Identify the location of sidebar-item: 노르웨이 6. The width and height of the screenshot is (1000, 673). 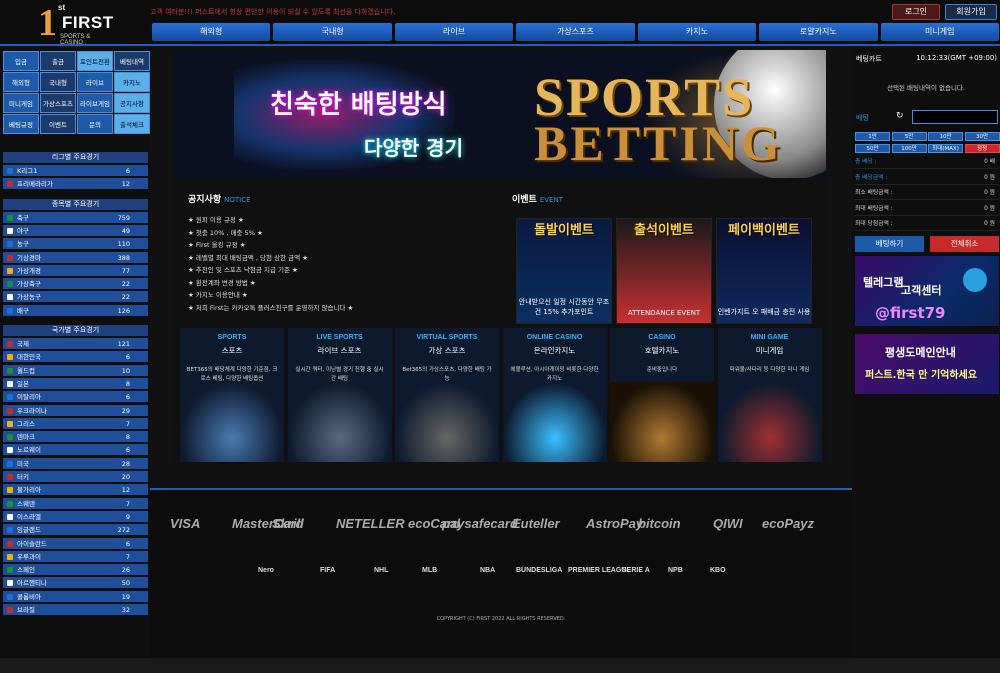
(75, 450).